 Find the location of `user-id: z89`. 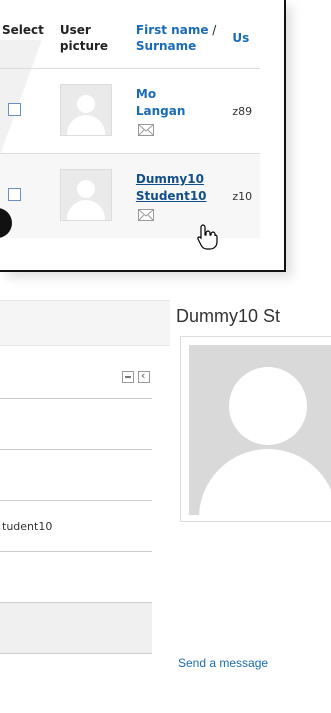

user-id: z89 is located at coordinates (242, 111).